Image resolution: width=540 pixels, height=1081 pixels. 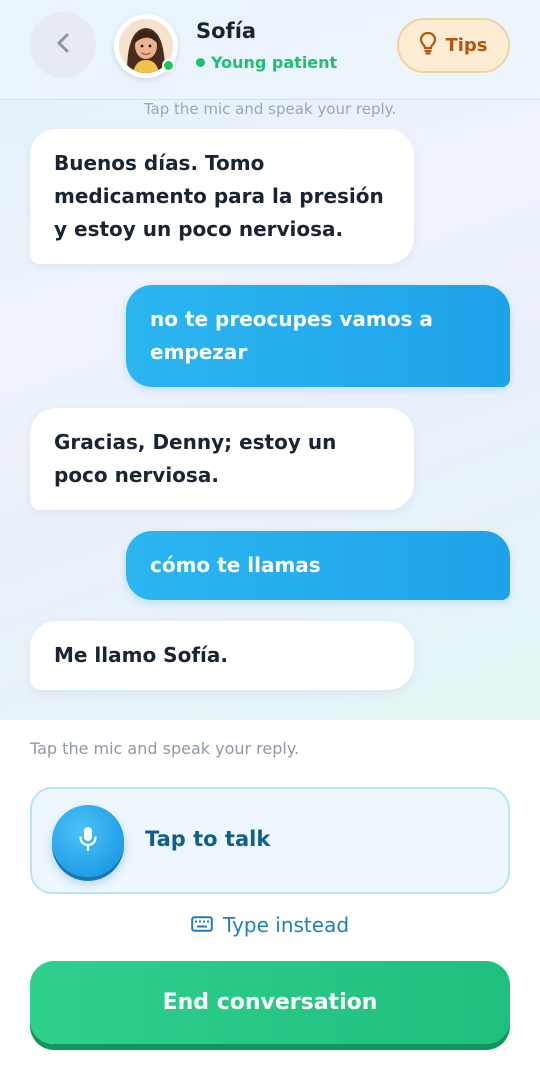 I want to click on mic-button, so click(x=88, y=841).